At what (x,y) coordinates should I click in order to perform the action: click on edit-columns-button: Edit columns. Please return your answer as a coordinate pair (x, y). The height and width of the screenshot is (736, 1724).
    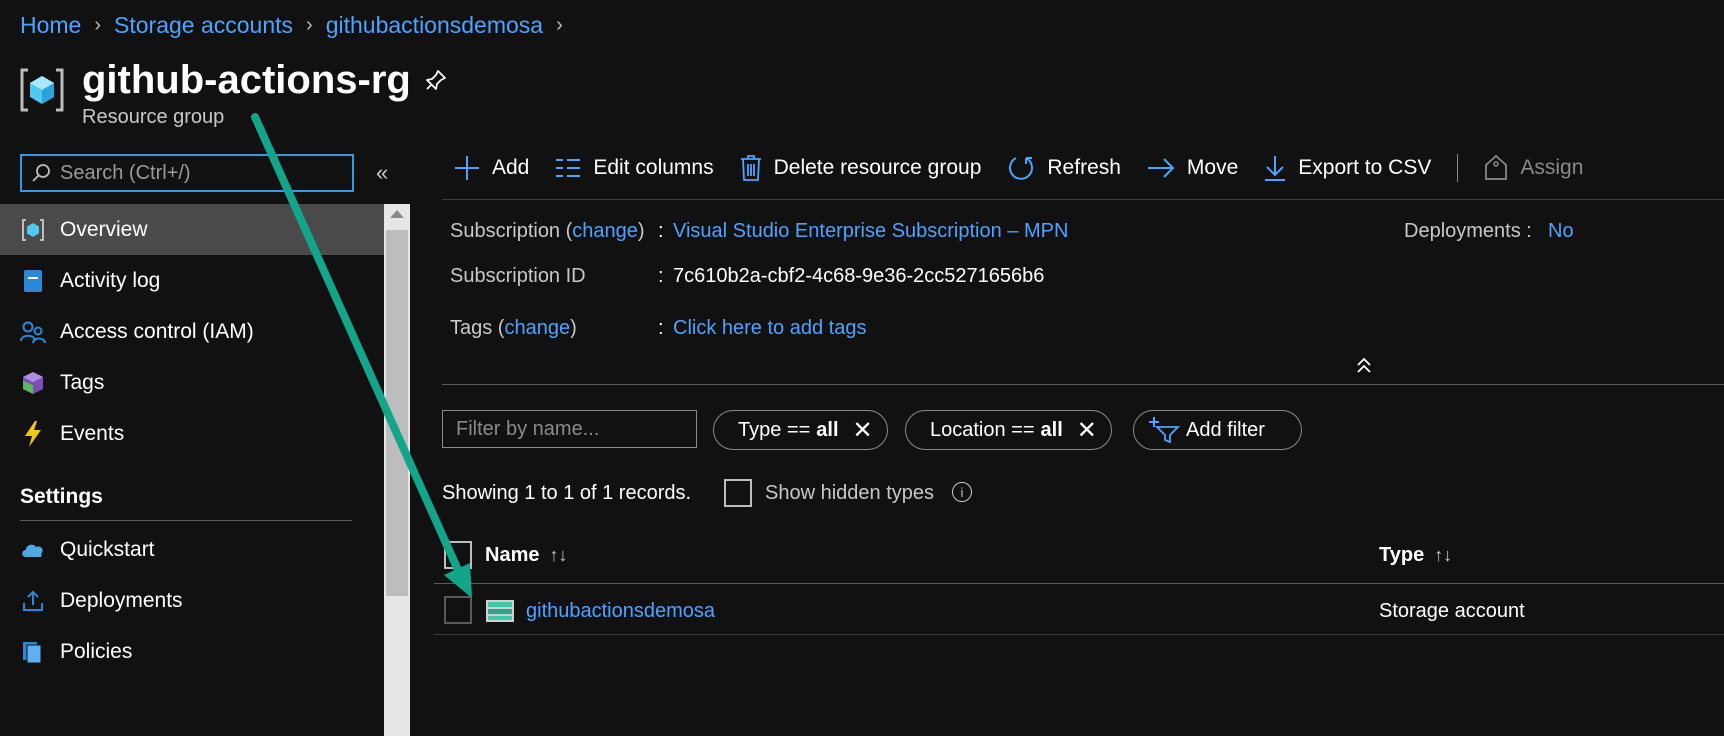
    Looking at the image, I should click on (634, 168).